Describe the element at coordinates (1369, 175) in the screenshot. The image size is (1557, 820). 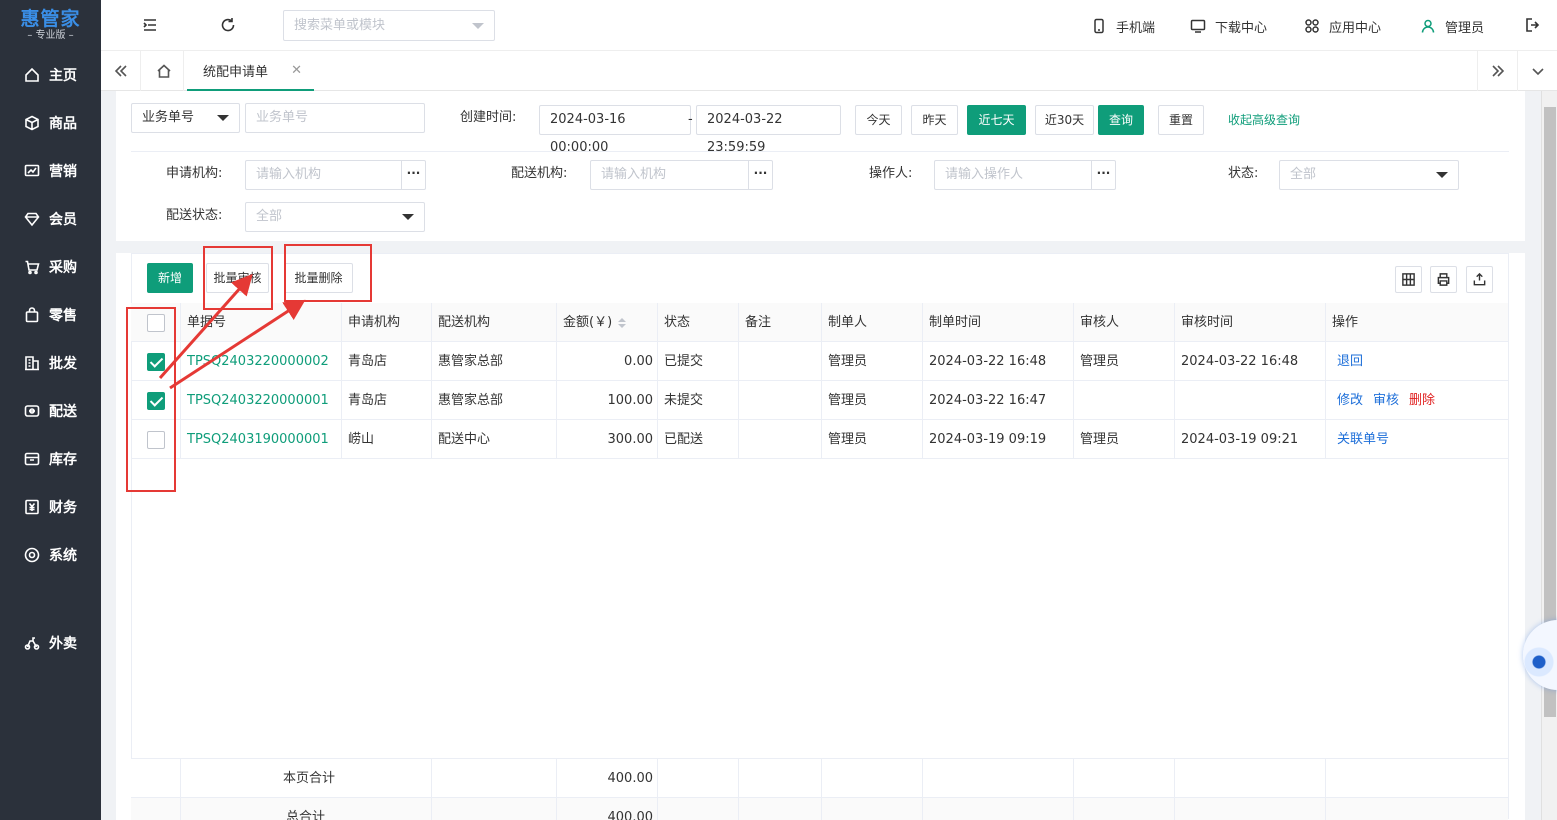
I see `status-select: 全部` at that location.